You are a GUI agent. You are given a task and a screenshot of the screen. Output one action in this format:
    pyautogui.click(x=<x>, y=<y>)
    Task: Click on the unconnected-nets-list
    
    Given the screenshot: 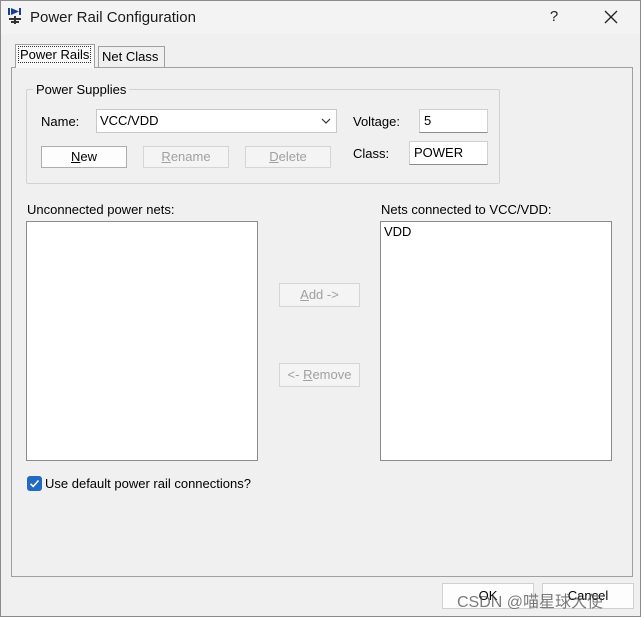 What is the action you would take?
    pyautogui.click(x=142, y=341)
    